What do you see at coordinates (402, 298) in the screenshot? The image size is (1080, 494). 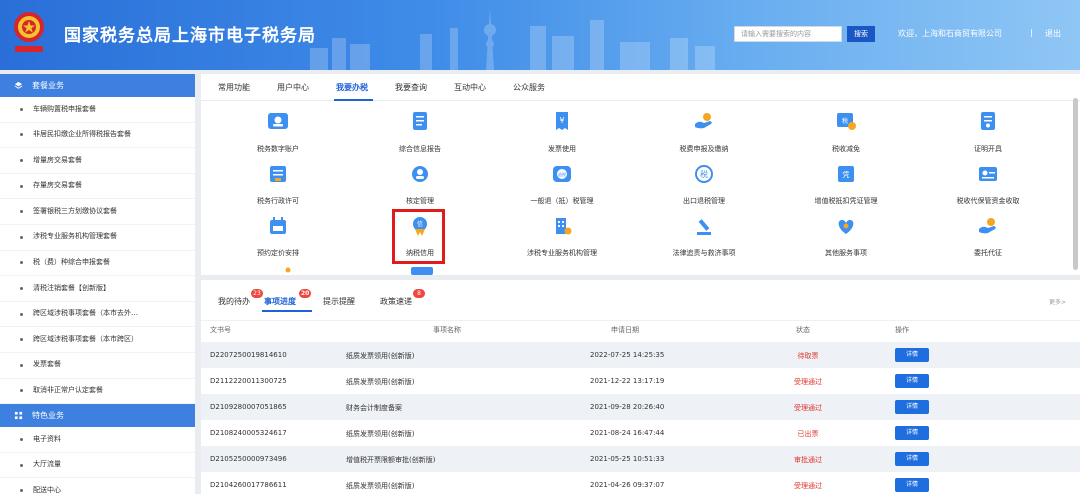 I see `tab-policy: 政策速递 8` at bounding box center [402, 298].